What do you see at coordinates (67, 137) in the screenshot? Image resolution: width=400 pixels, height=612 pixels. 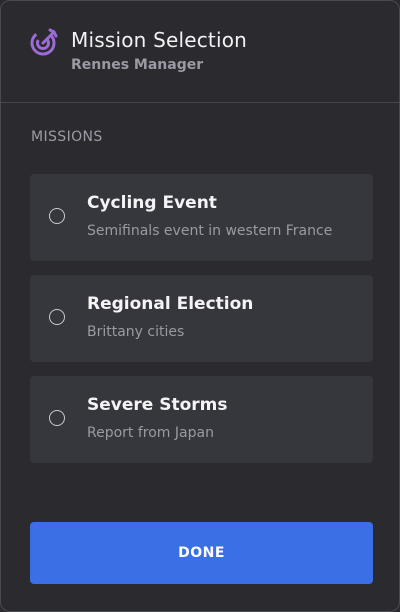 I see `missions-section-label: MISSIONS` at bounding box center [67, 137].